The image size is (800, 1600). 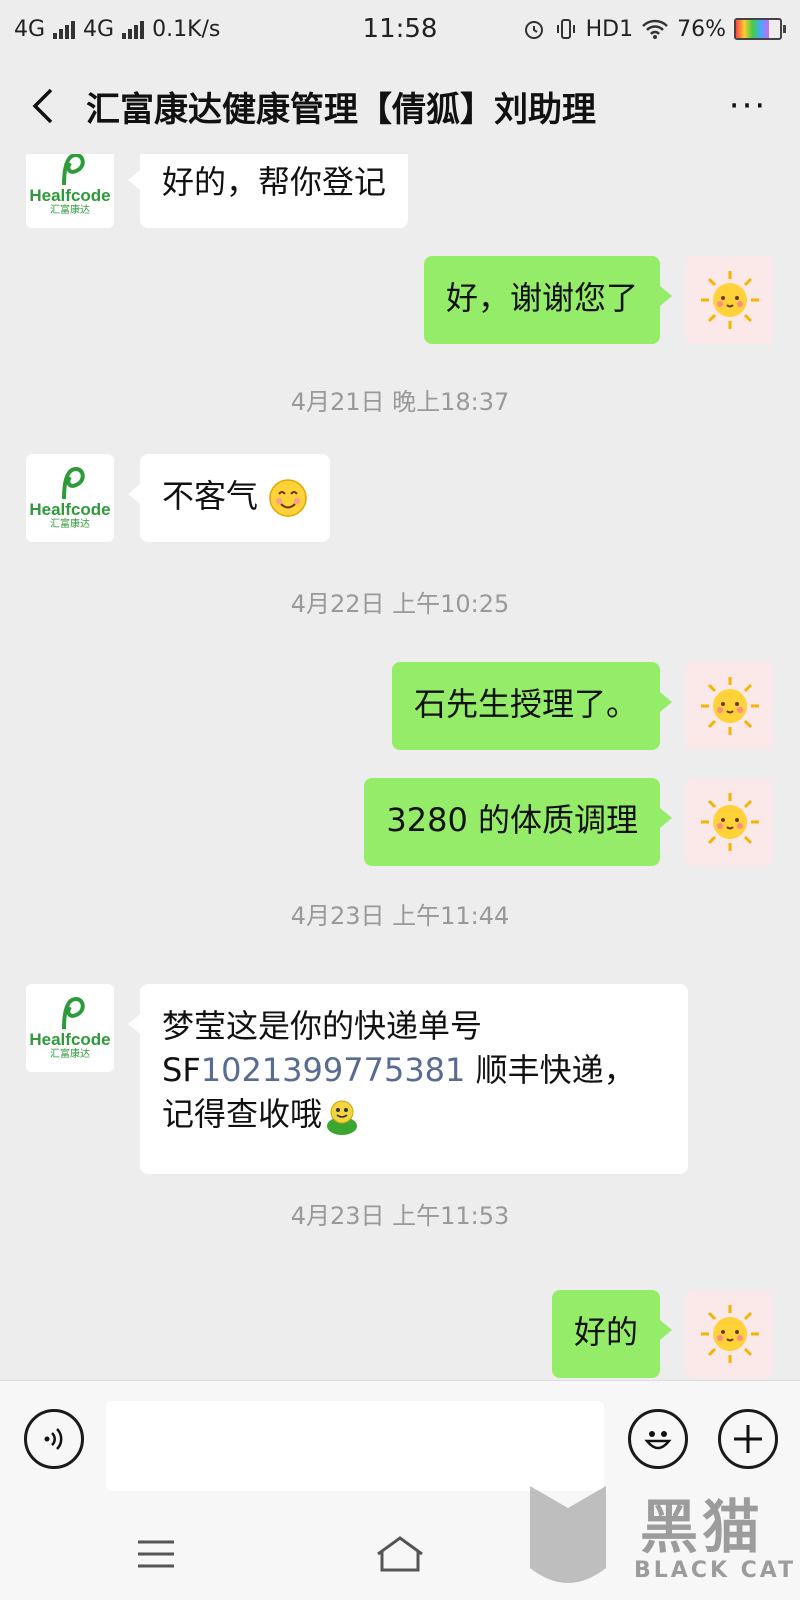 I want to click on menu-icon, so click(x=156, y=1554).